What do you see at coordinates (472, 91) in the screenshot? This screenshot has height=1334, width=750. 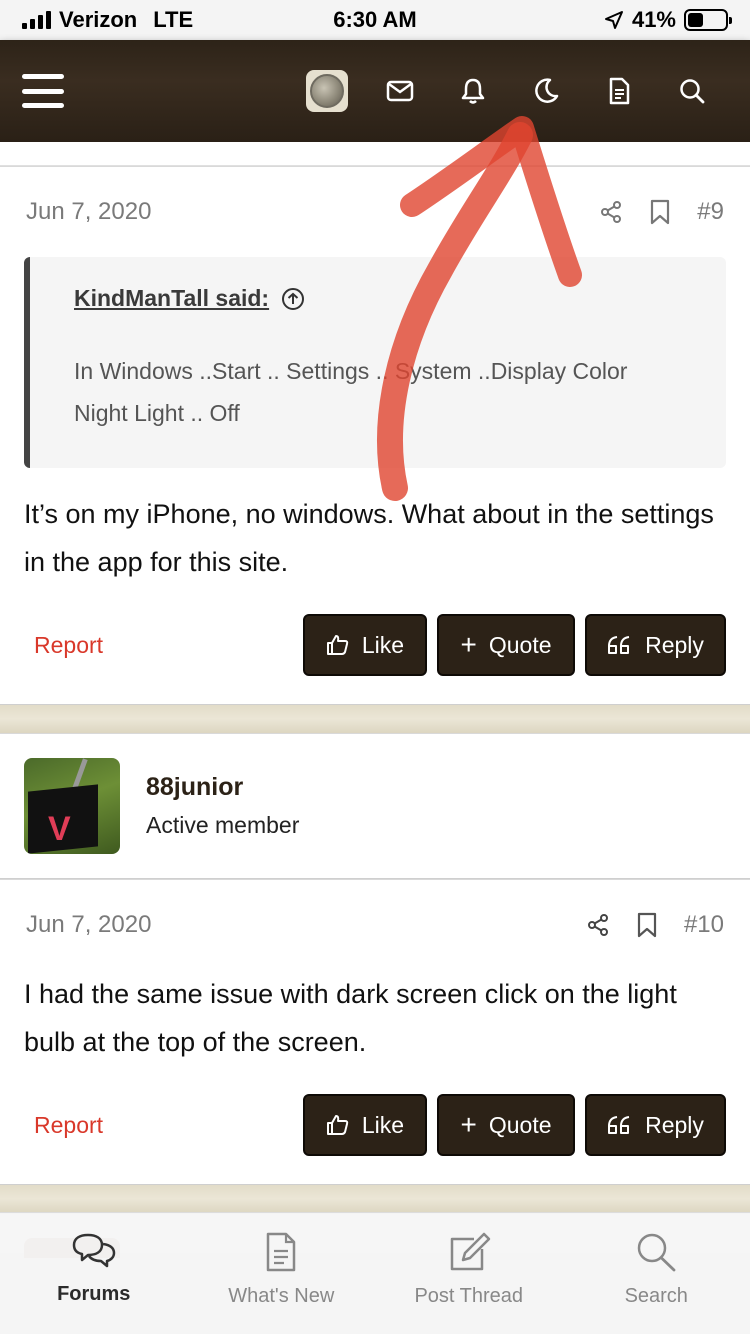 I see `bell-icon` at bounding box center [472, 91].